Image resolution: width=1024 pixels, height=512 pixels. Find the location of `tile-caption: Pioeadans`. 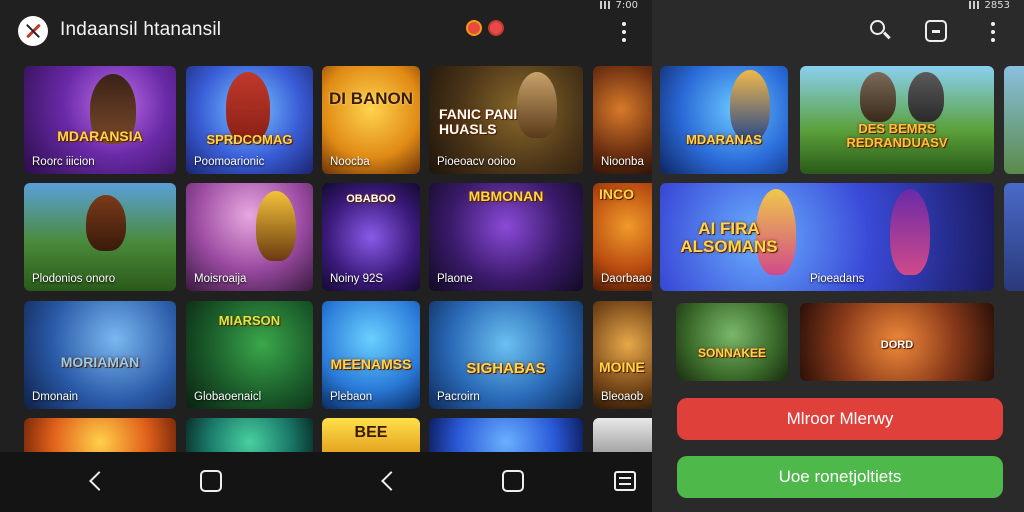

tile-caption: Pioeadans is located at coordinates (837, 279).